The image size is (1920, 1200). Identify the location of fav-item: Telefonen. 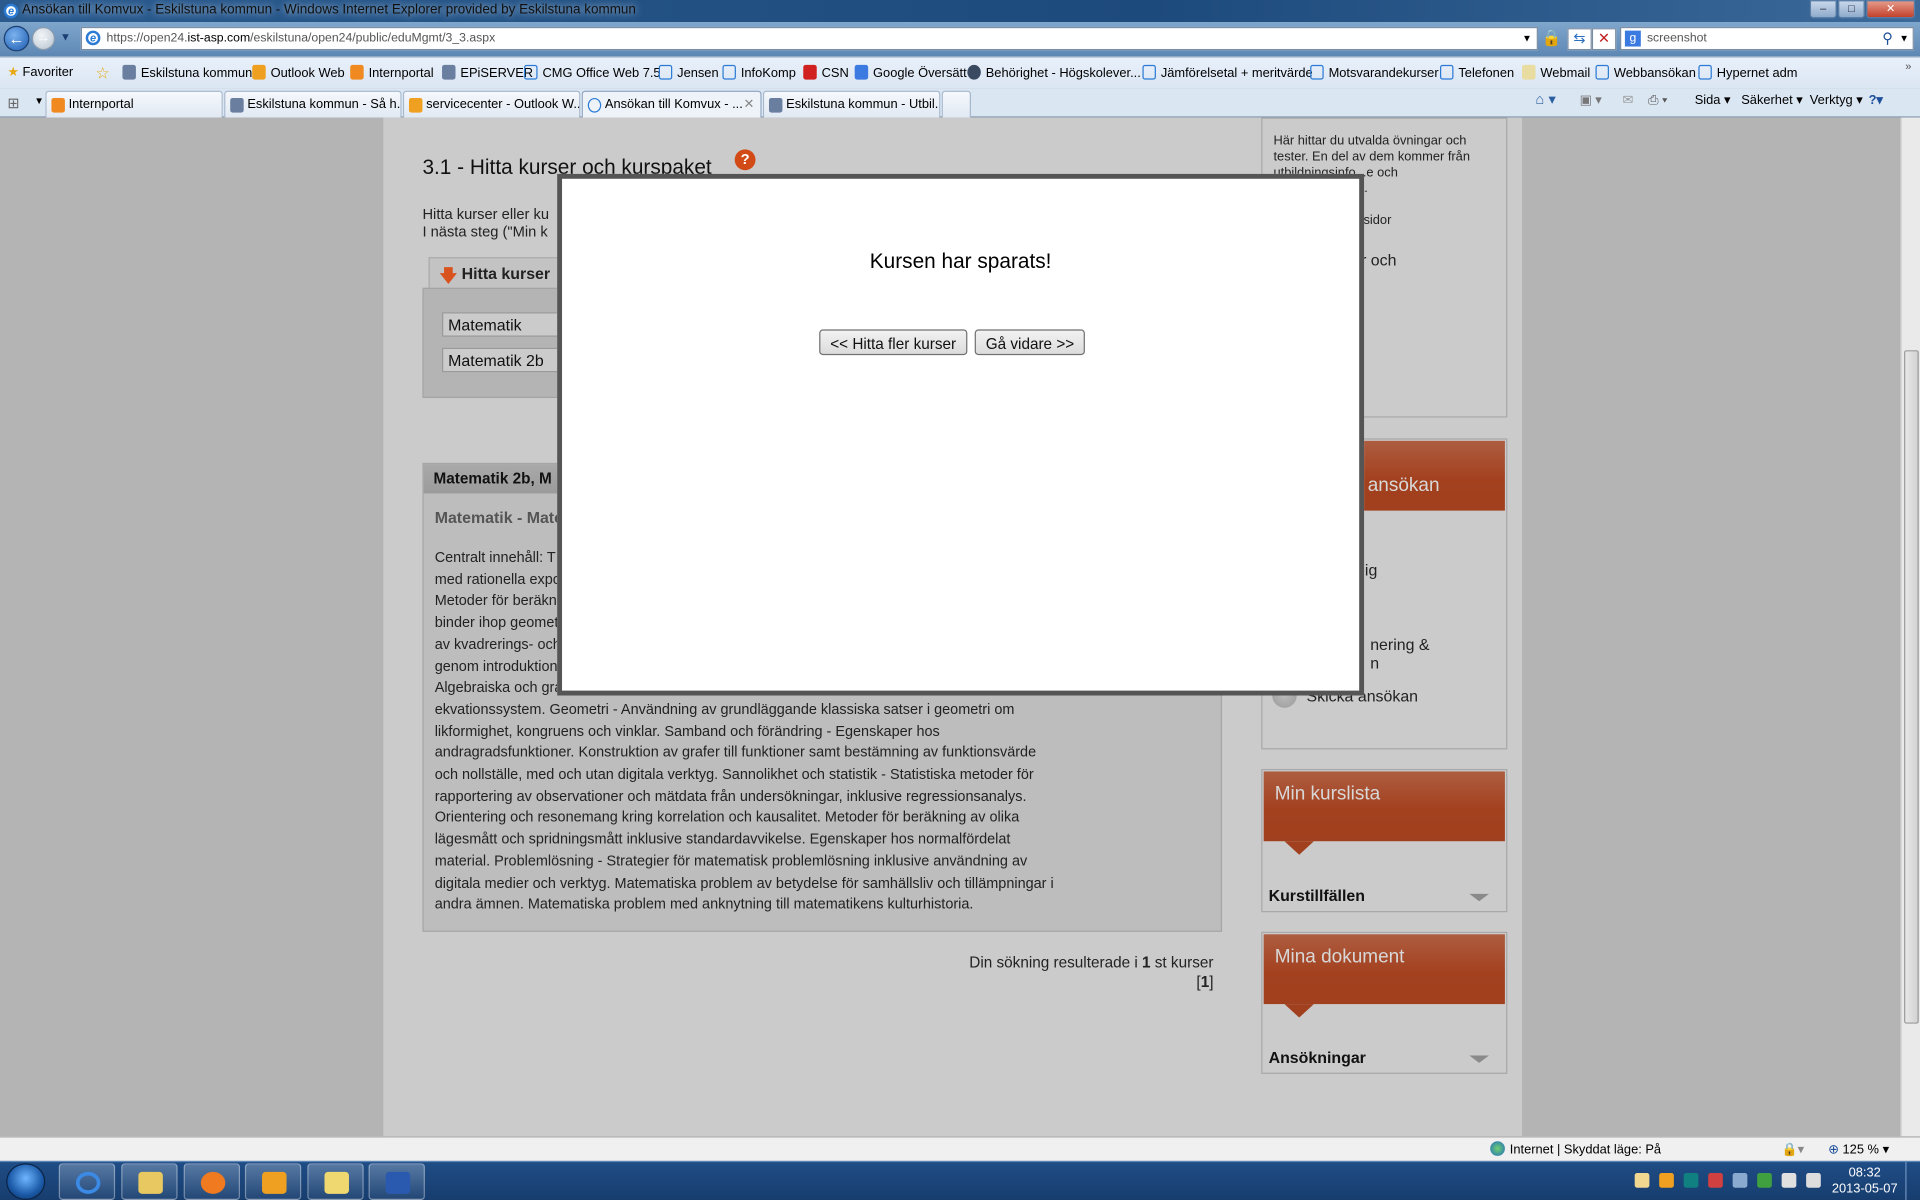
(1477, 72).